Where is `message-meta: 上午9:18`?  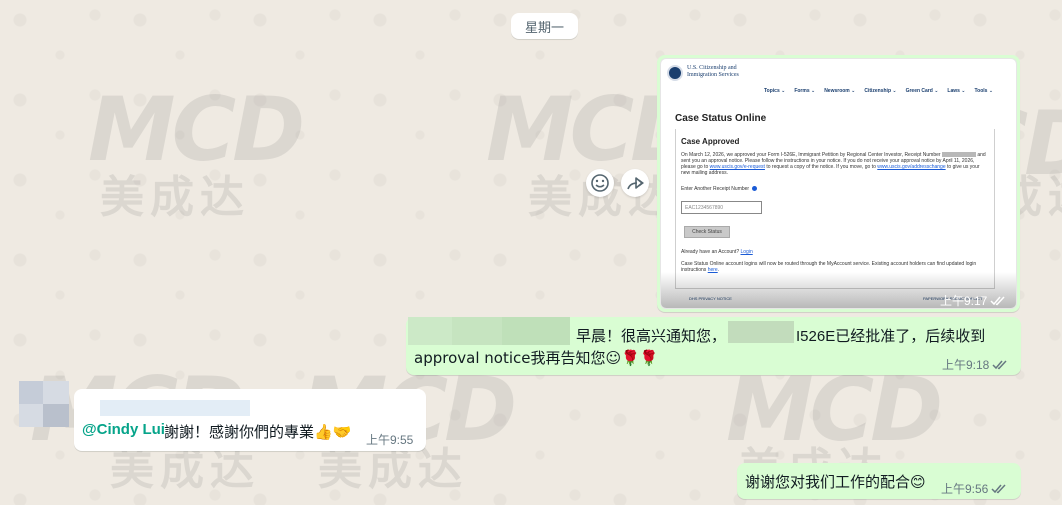
message-meta: 上午9:18 is located at coordinates (975, 364).